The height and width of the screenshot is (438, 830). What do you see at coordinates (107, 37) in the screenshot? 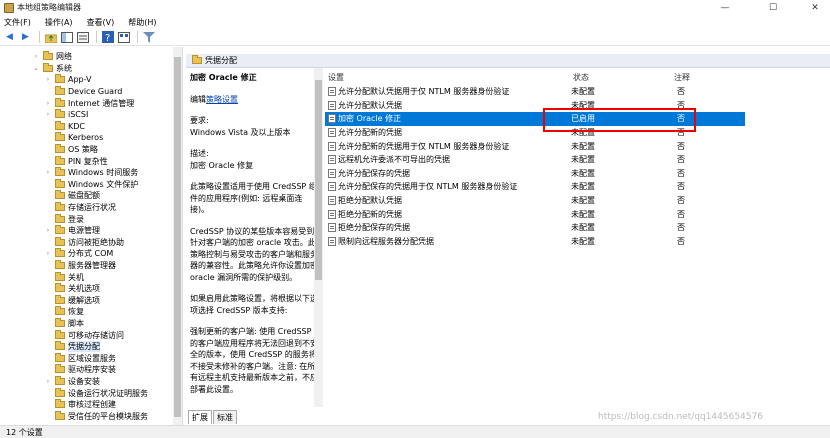
I see `help-icon: ?` at bounding box center [107, 37].